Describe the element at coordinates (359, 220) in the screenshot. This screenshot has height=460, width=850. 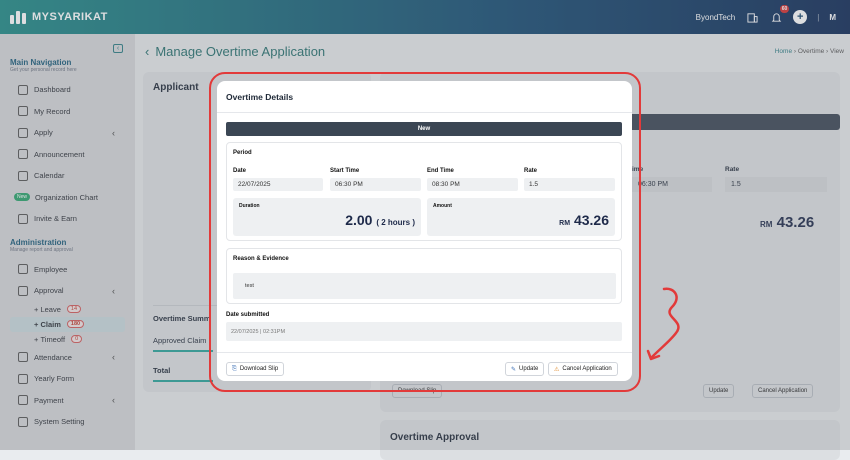
I see `duration-number: 2.00` at that location.